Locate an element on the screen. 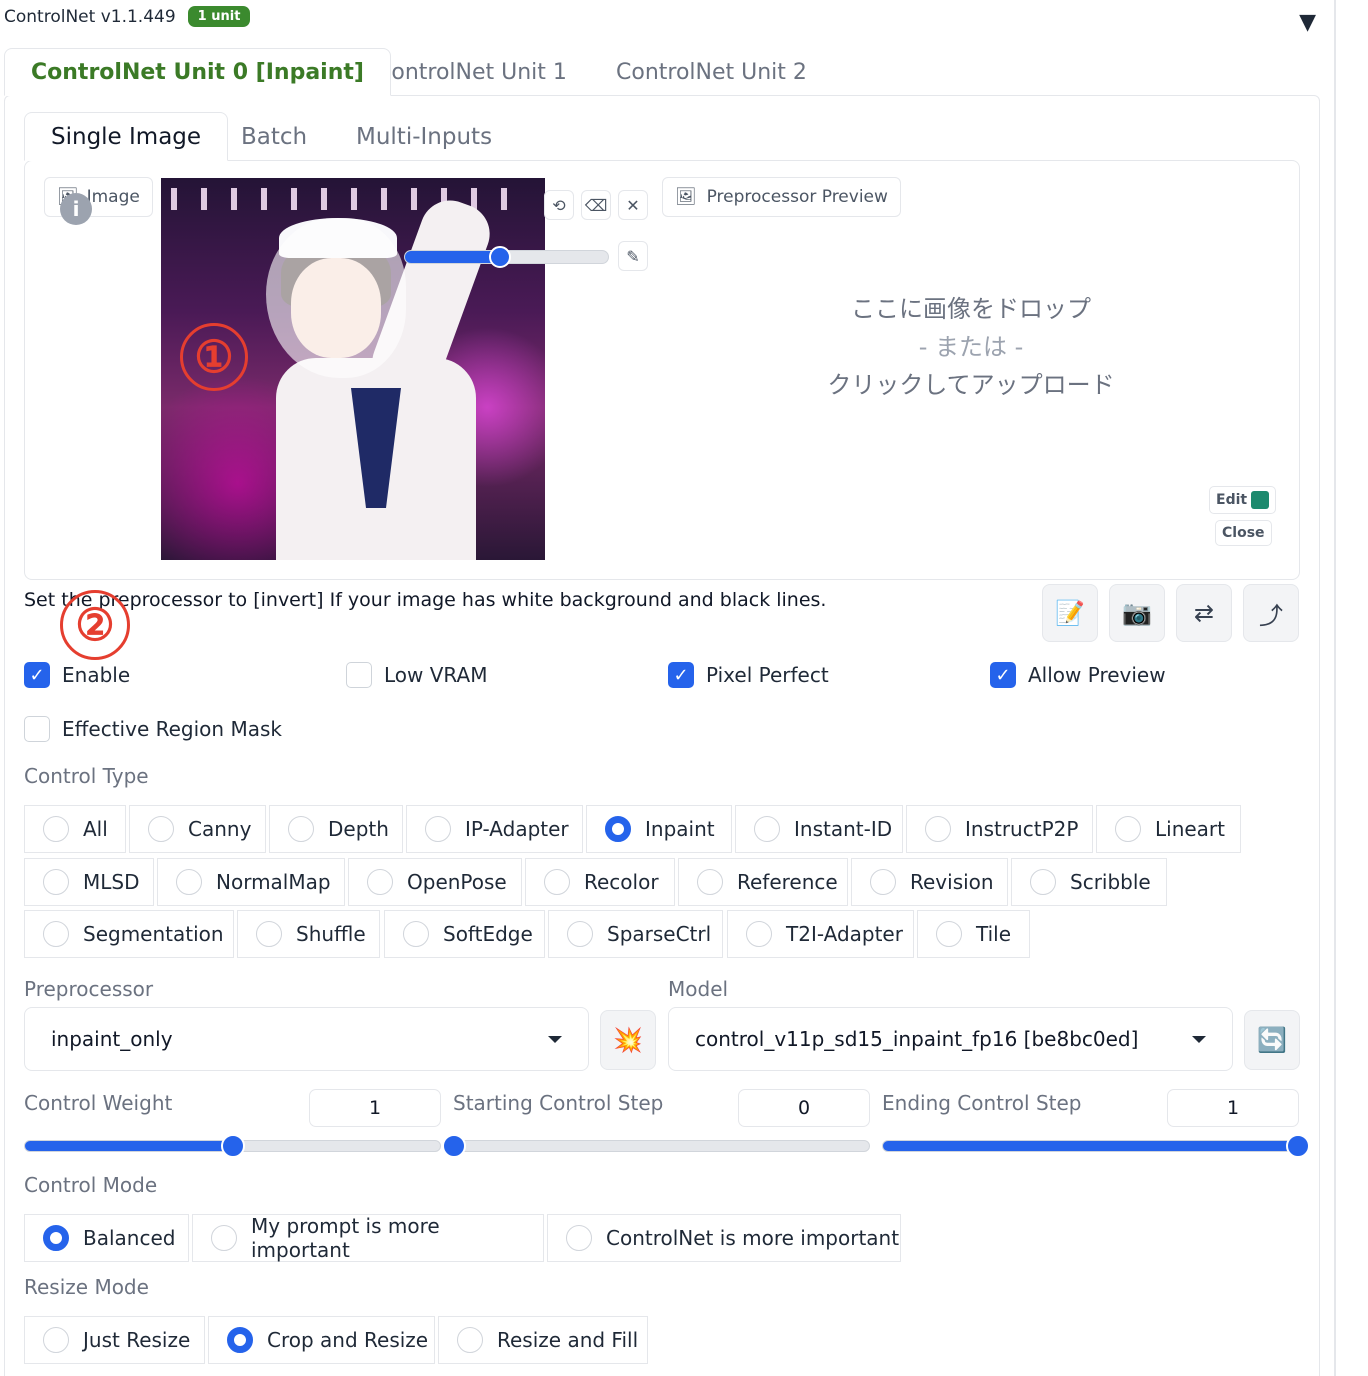 The image size is (1368, 1376). effective-region-mask-checkbox: Effective Region Mask is located at coordinates (153, 729).